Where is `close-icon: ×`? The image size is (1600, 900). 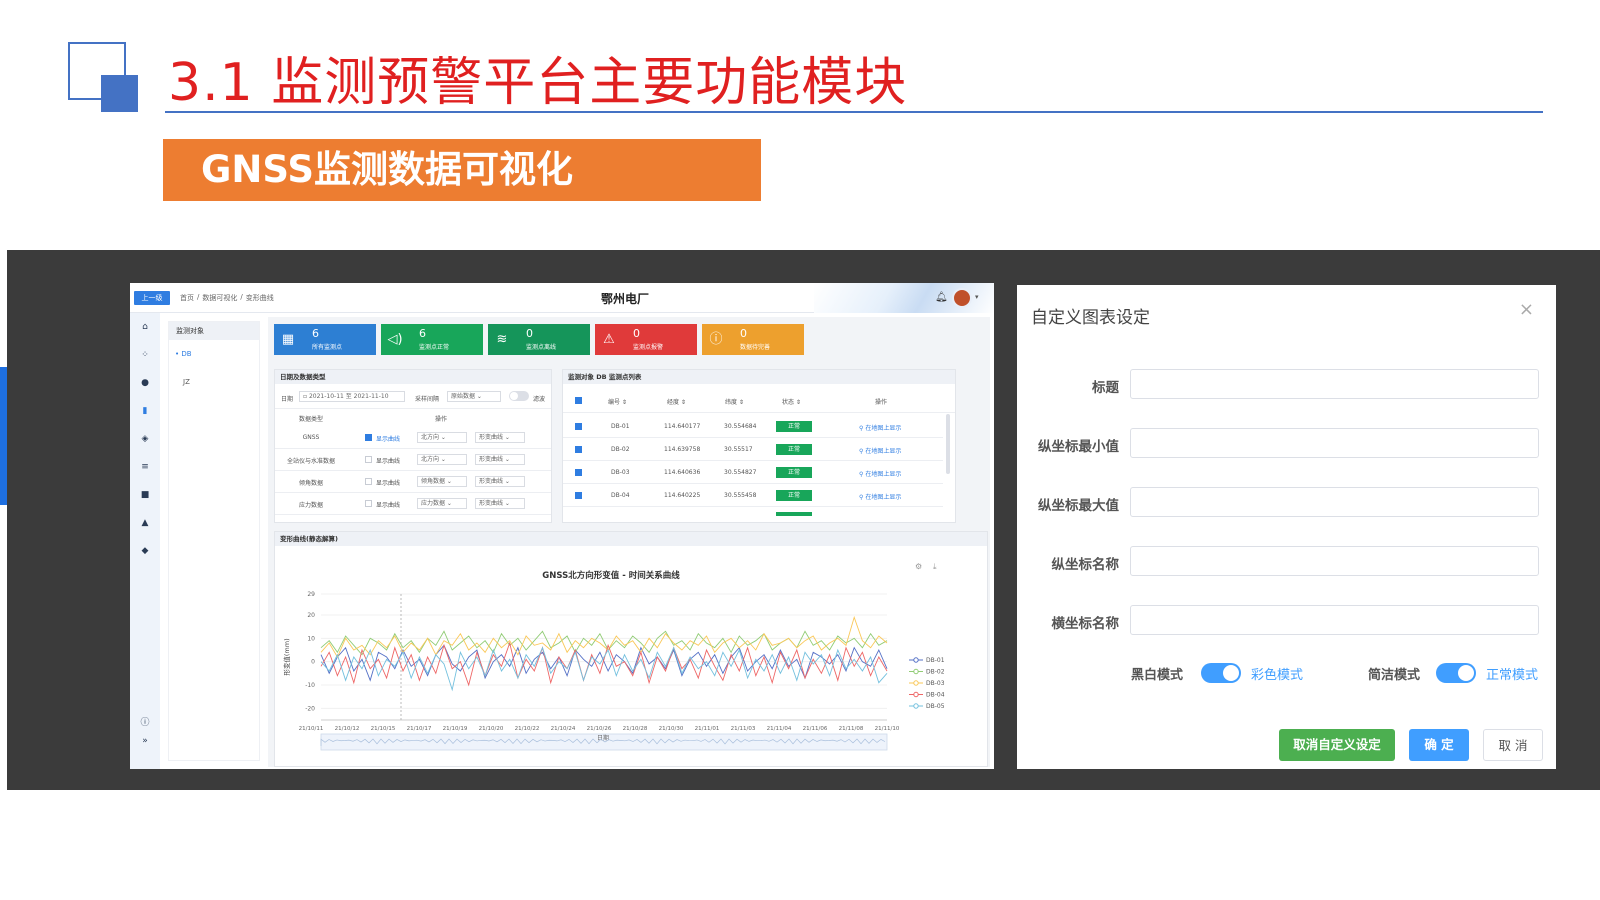 close-icon: × is located at coordinates (1526, 309).